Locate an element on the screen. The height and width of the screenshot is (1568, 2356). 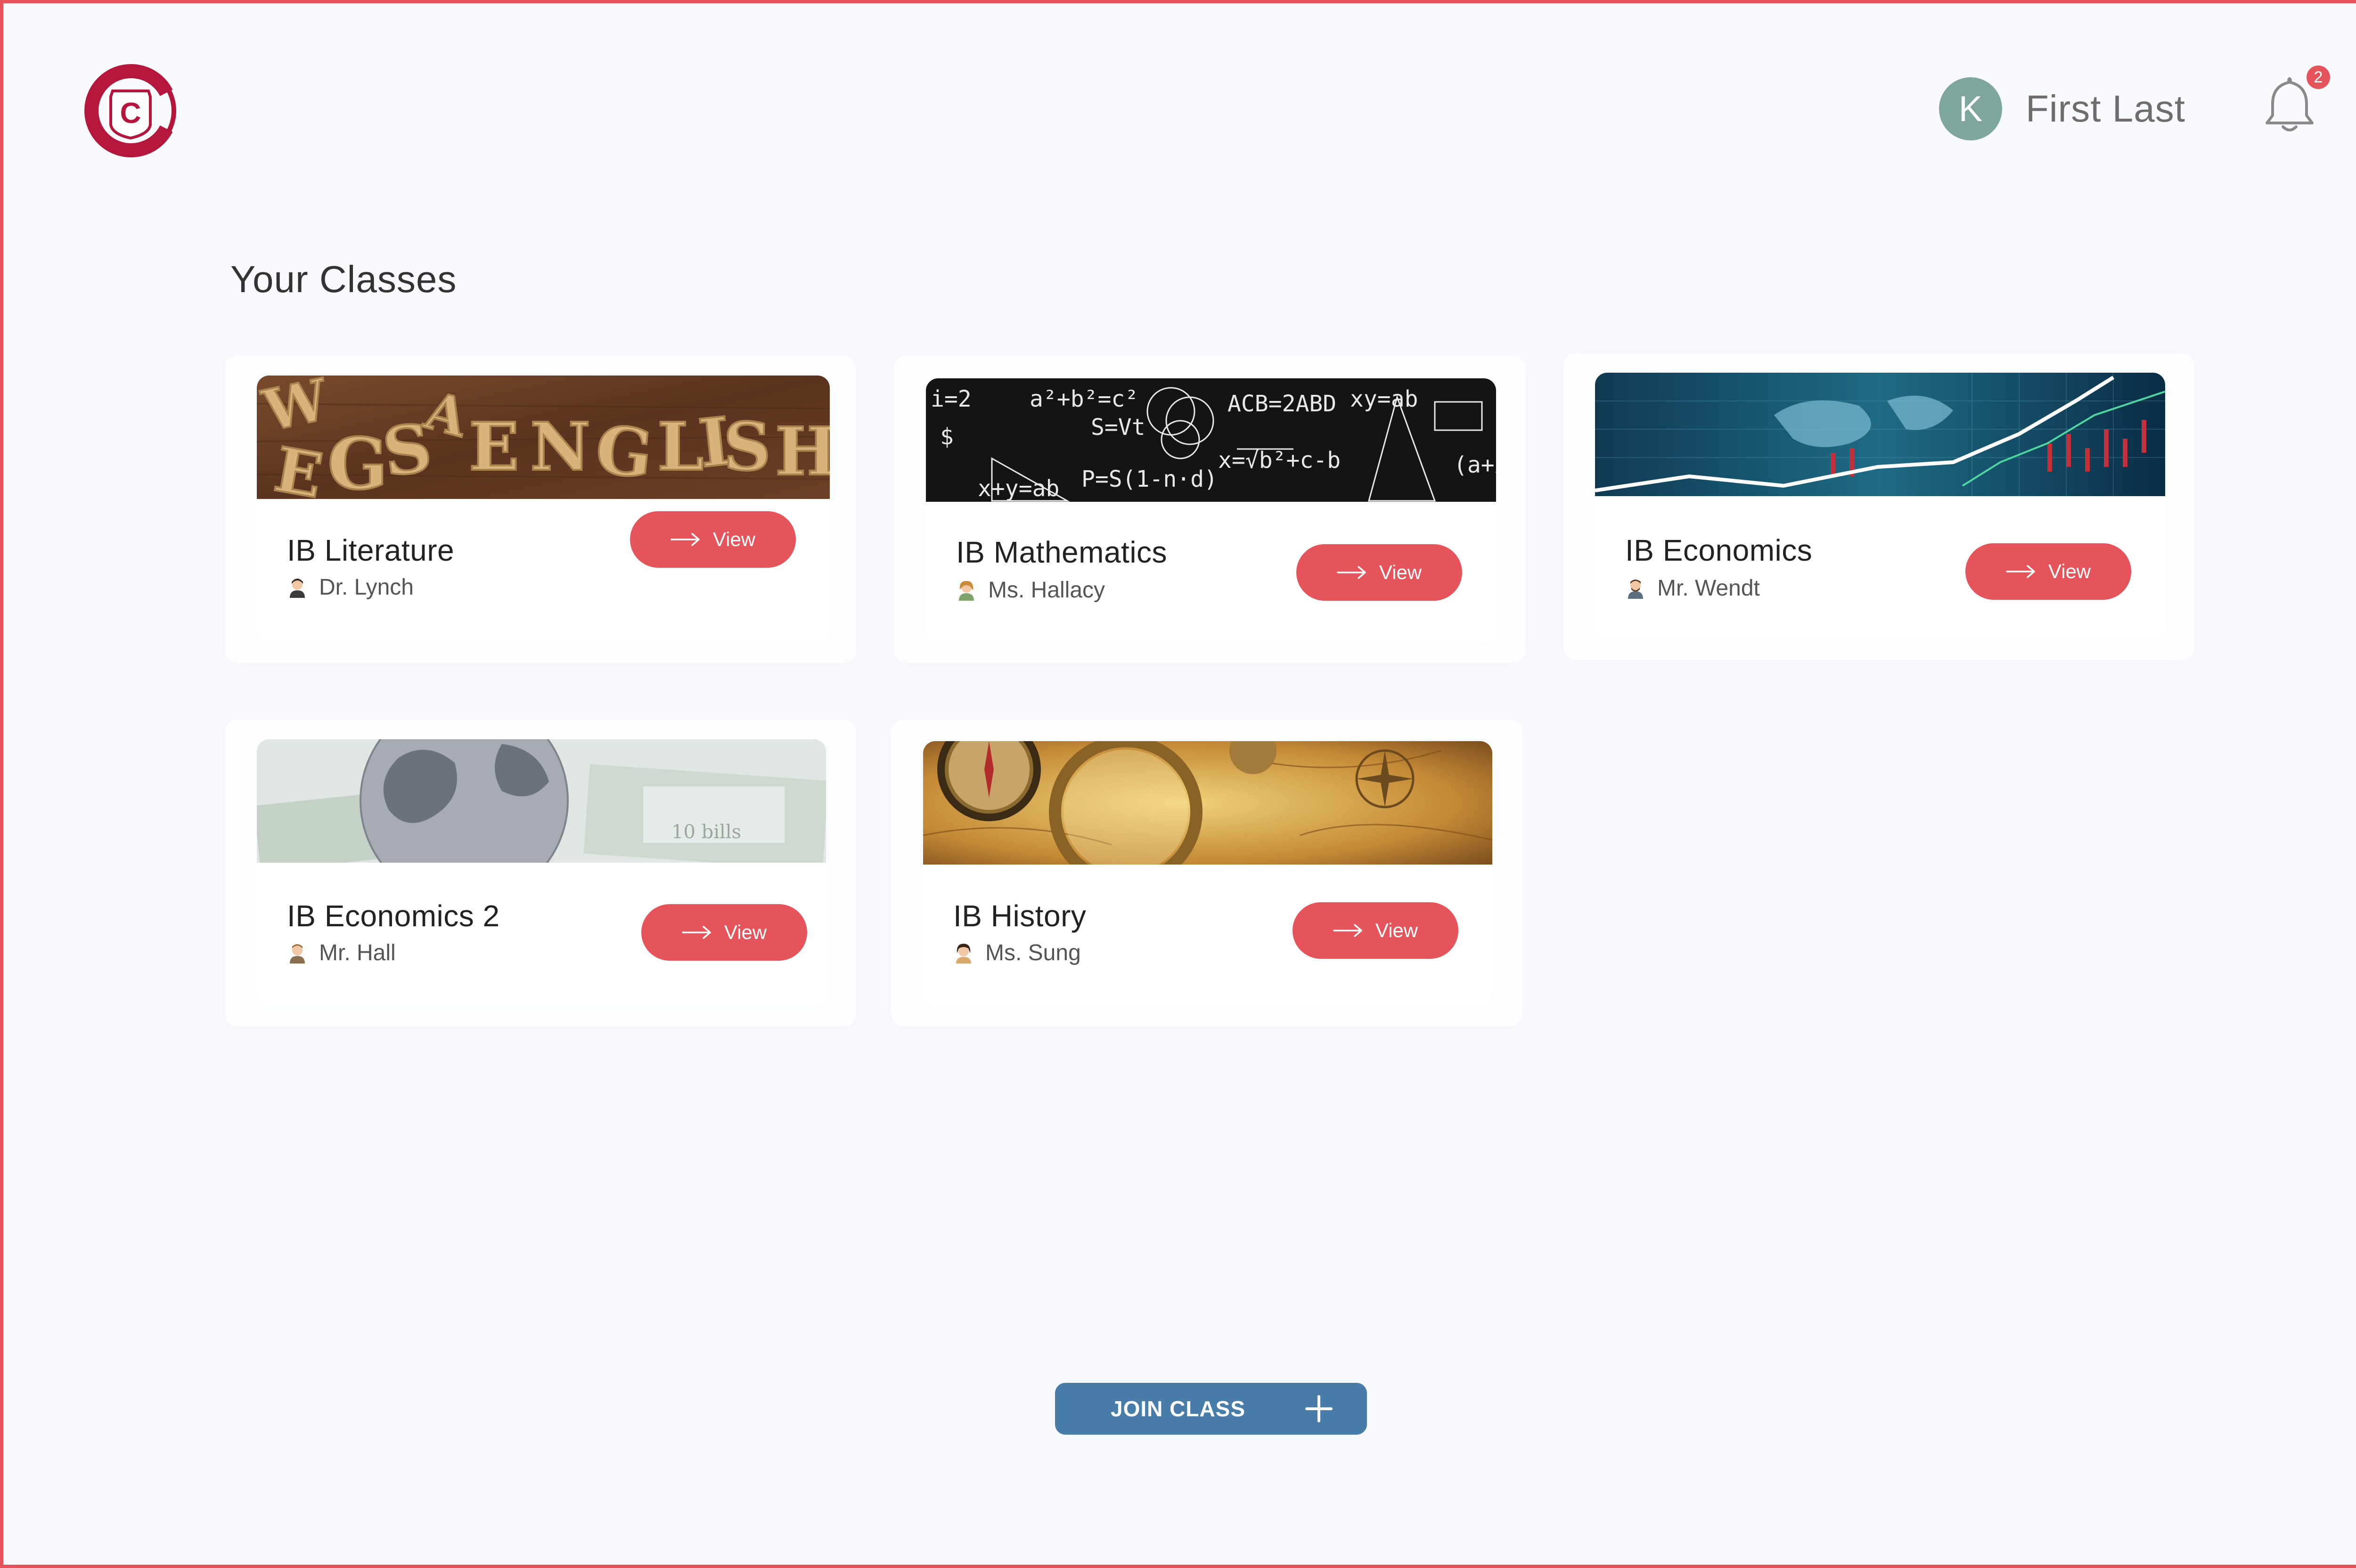
svg-text: i=2 is located at coordinates (951, 399).